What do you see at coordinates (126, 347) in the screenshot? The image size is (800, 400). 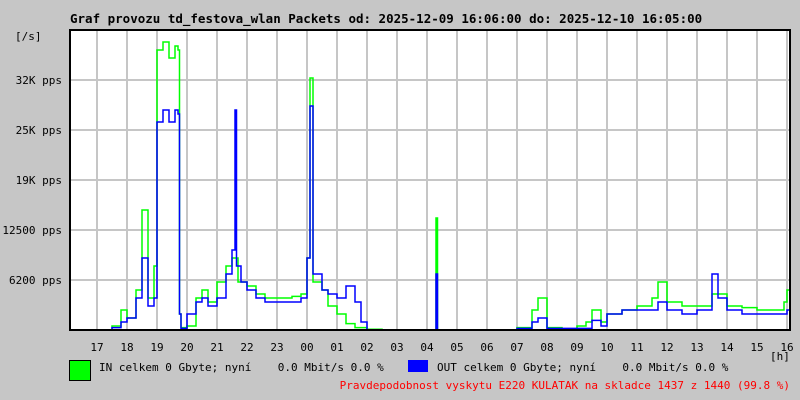 I see `x-tick-label: 18` at bounding box center [126, 347].